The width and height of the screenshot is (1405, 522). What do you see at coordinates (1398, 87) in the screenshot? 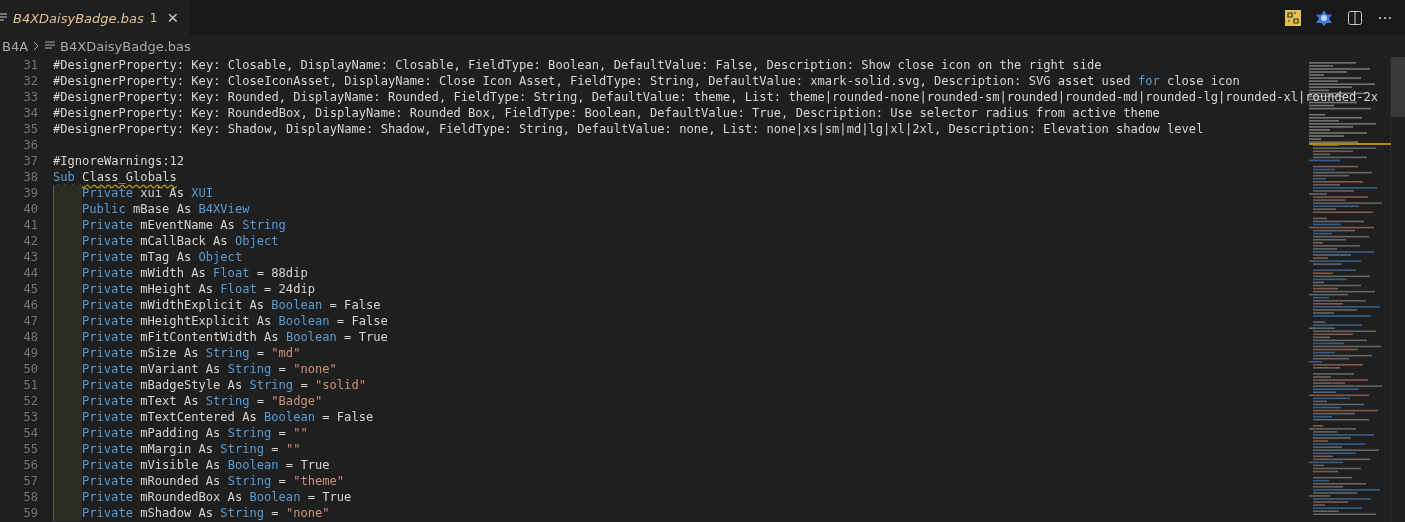
I see `scrollbar-thumb` at bounding box center [1398, 87].